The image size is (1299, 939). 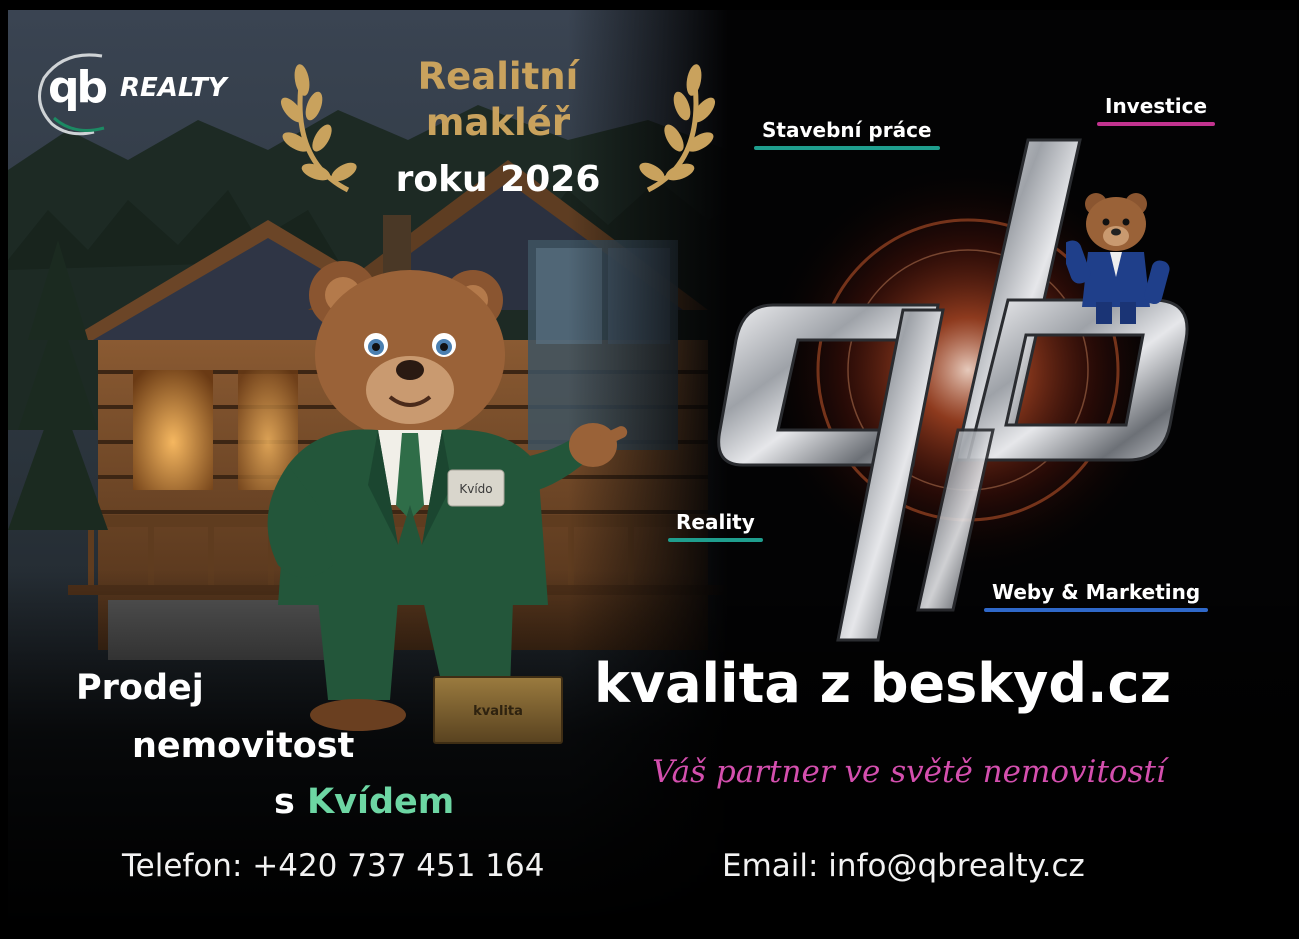 What do you see at coordinates (1156, 106) in the screenshot?
I see `service-label: Investice` at bounding box center [1156, 106].